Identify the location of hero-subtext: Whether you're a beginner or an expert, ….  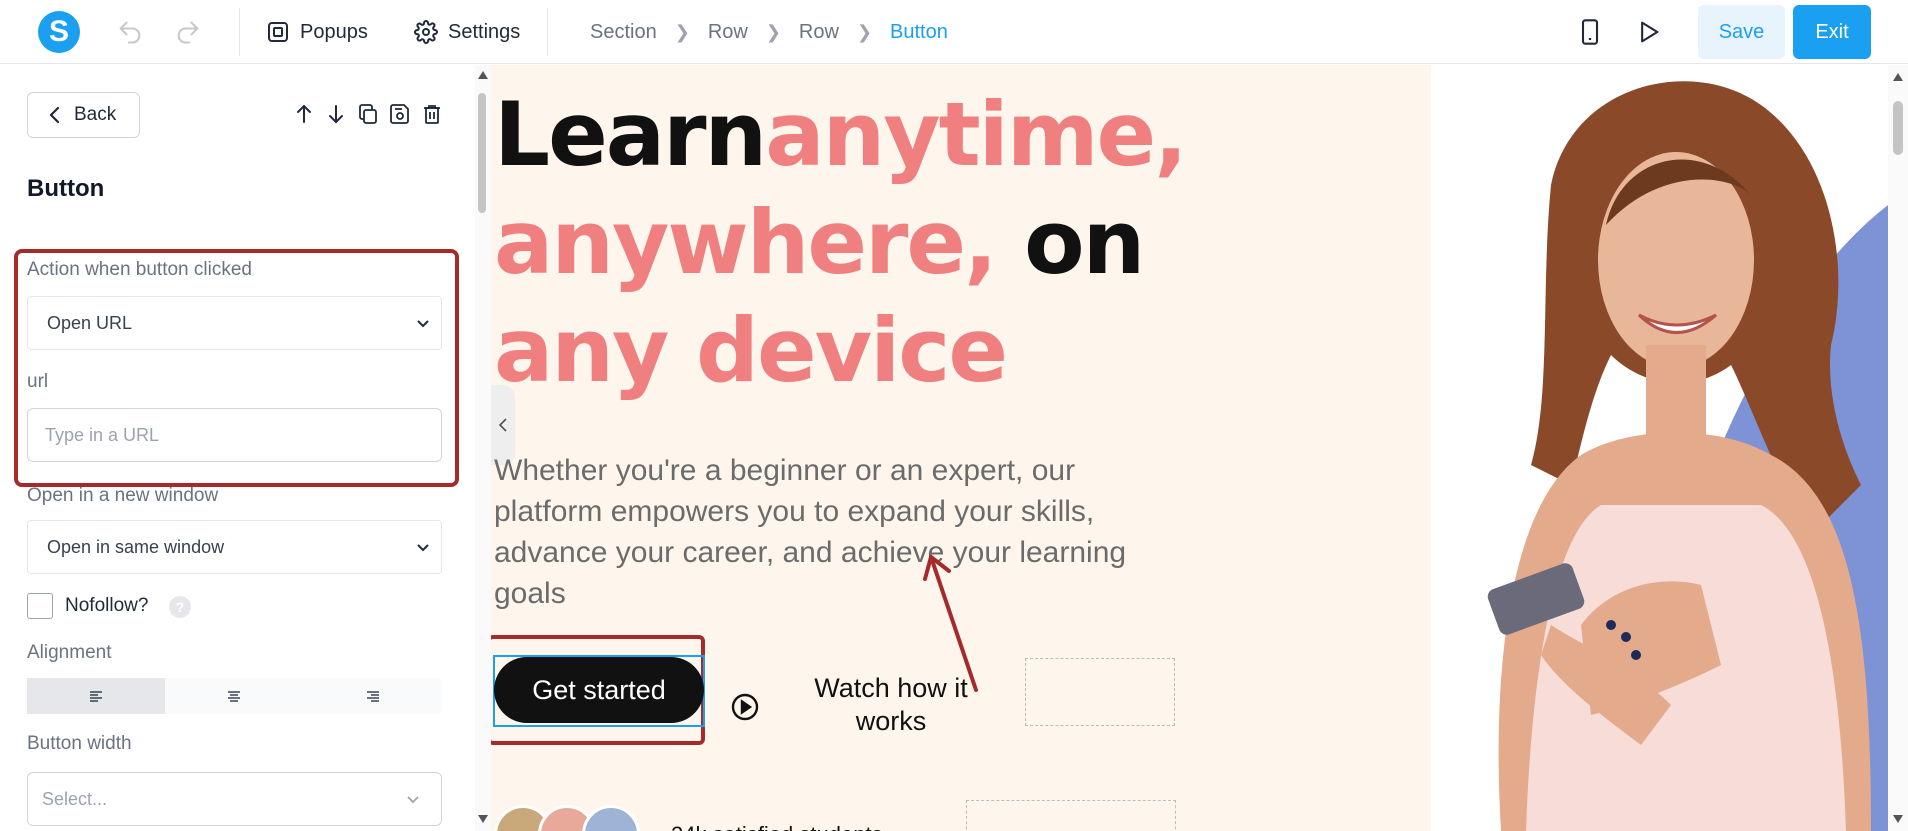
(834, 532).